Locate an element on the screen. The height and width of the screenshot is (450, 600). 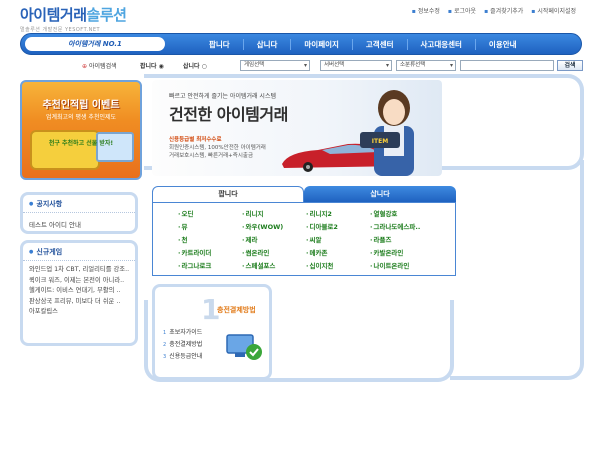
game-link: 제라 is located at coordinates (274, 240).